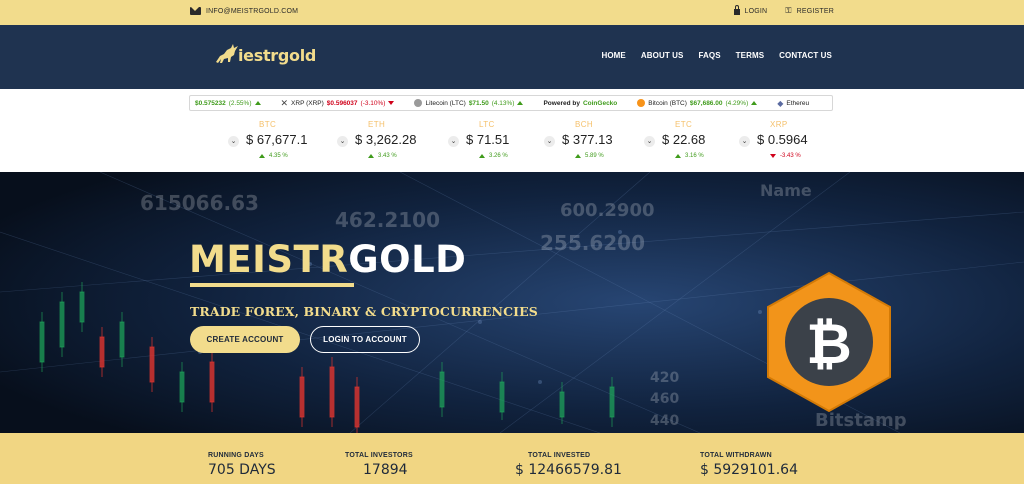 The height and width of the screenshot is (484, 1024). What do you see at coordinates (277, 139) in the screenshot?
I see `coin-price: $ 67,677.1` at bounding box center [277, 139].